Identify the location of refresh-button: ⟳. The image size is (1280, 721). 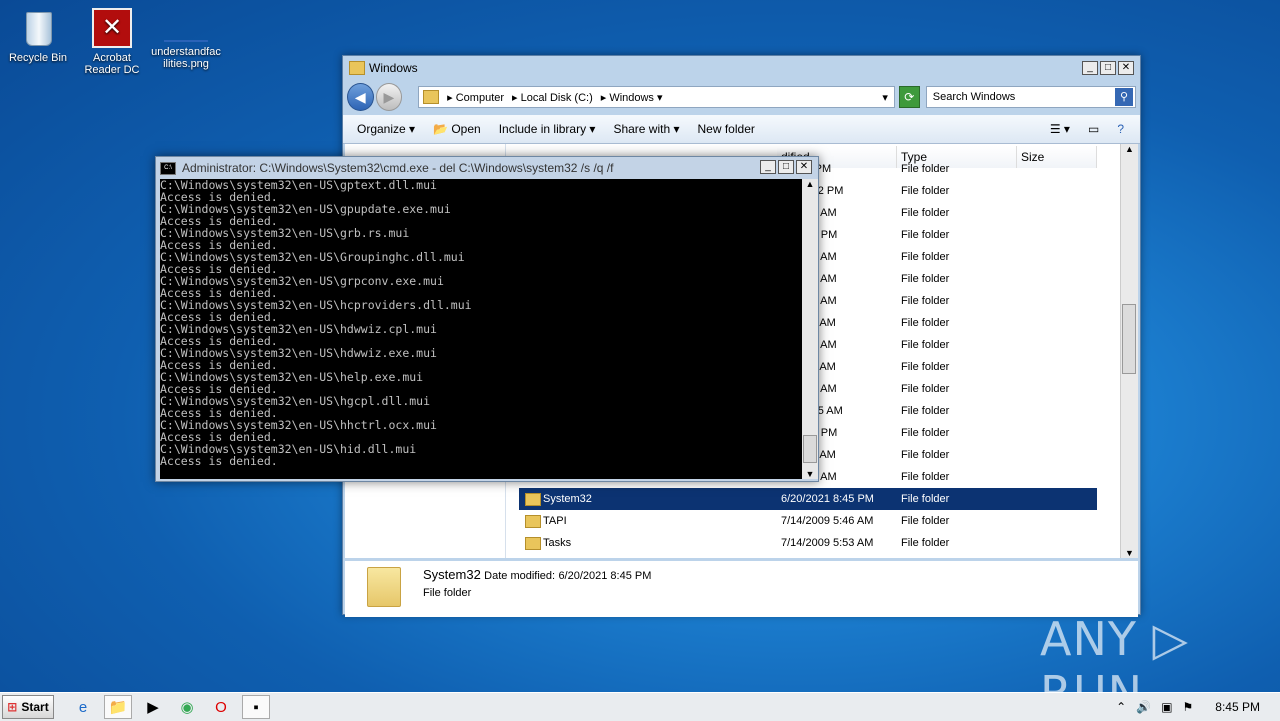
(909, 97).